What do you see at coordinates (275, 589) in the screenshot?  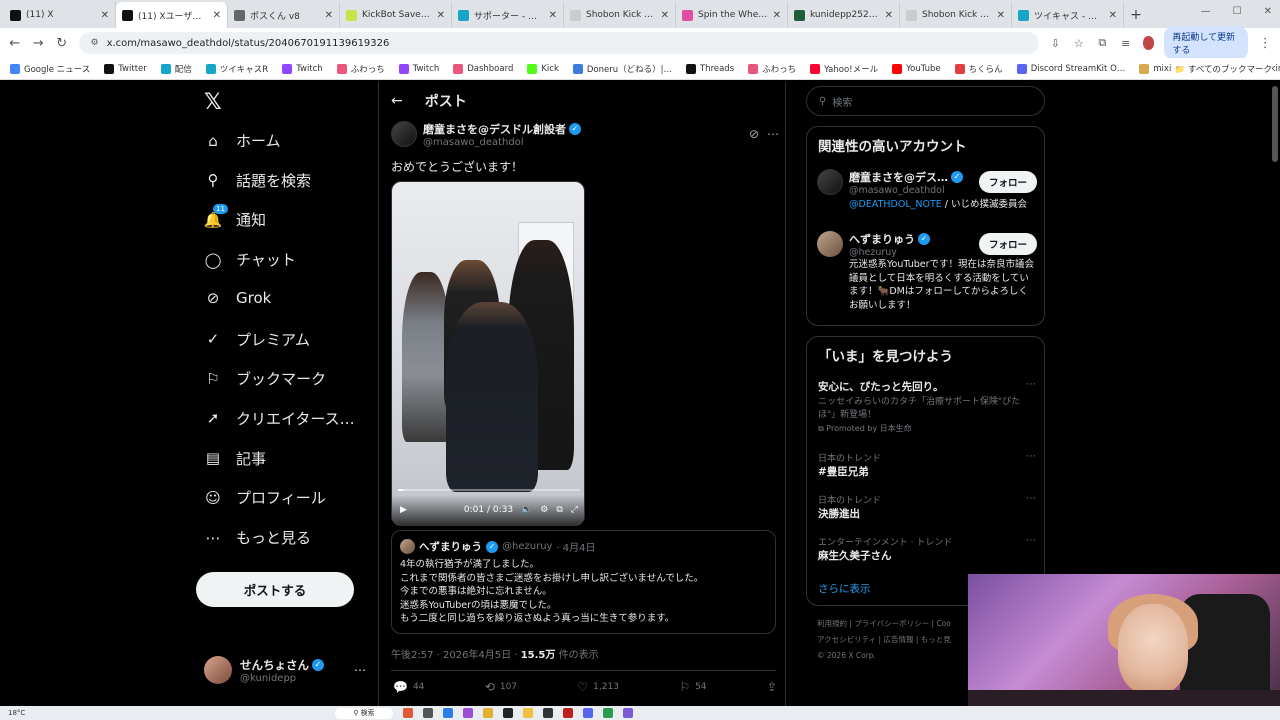 I see `post-button: ポストする` at bounding box center [275, 589].